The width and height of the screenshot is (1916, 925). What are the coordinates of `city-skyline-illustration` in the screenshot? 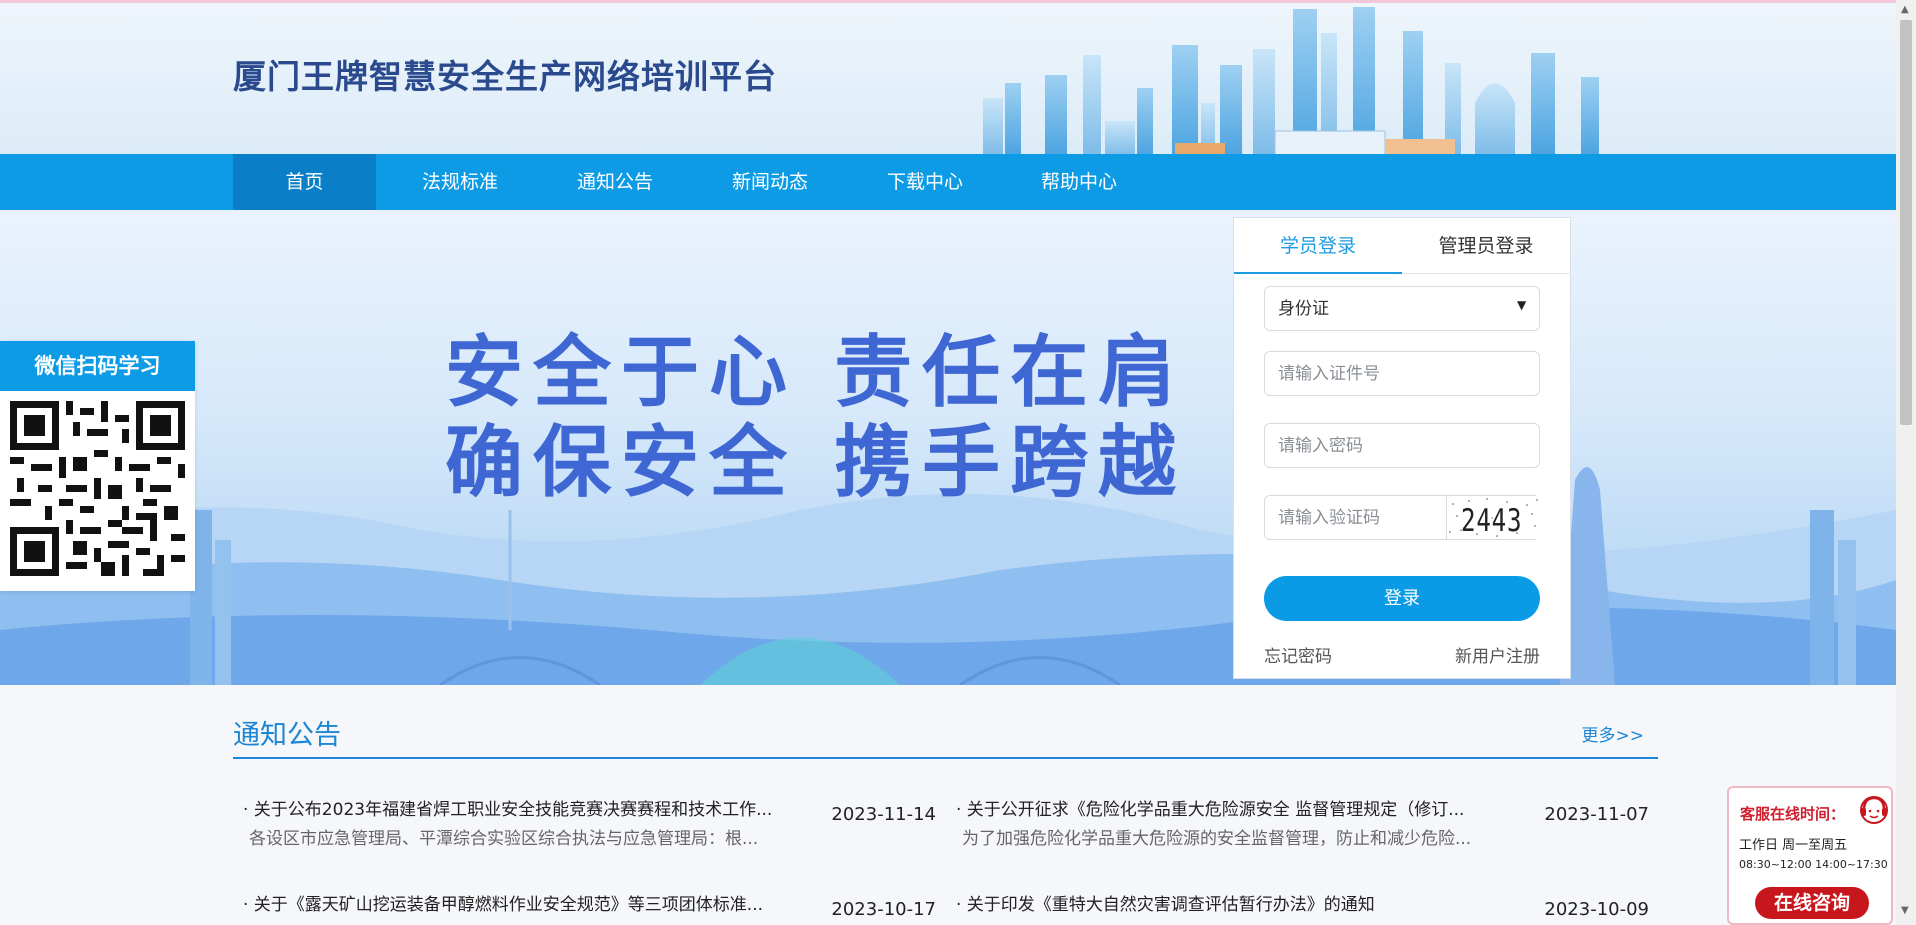 It's located at (1291, 80).